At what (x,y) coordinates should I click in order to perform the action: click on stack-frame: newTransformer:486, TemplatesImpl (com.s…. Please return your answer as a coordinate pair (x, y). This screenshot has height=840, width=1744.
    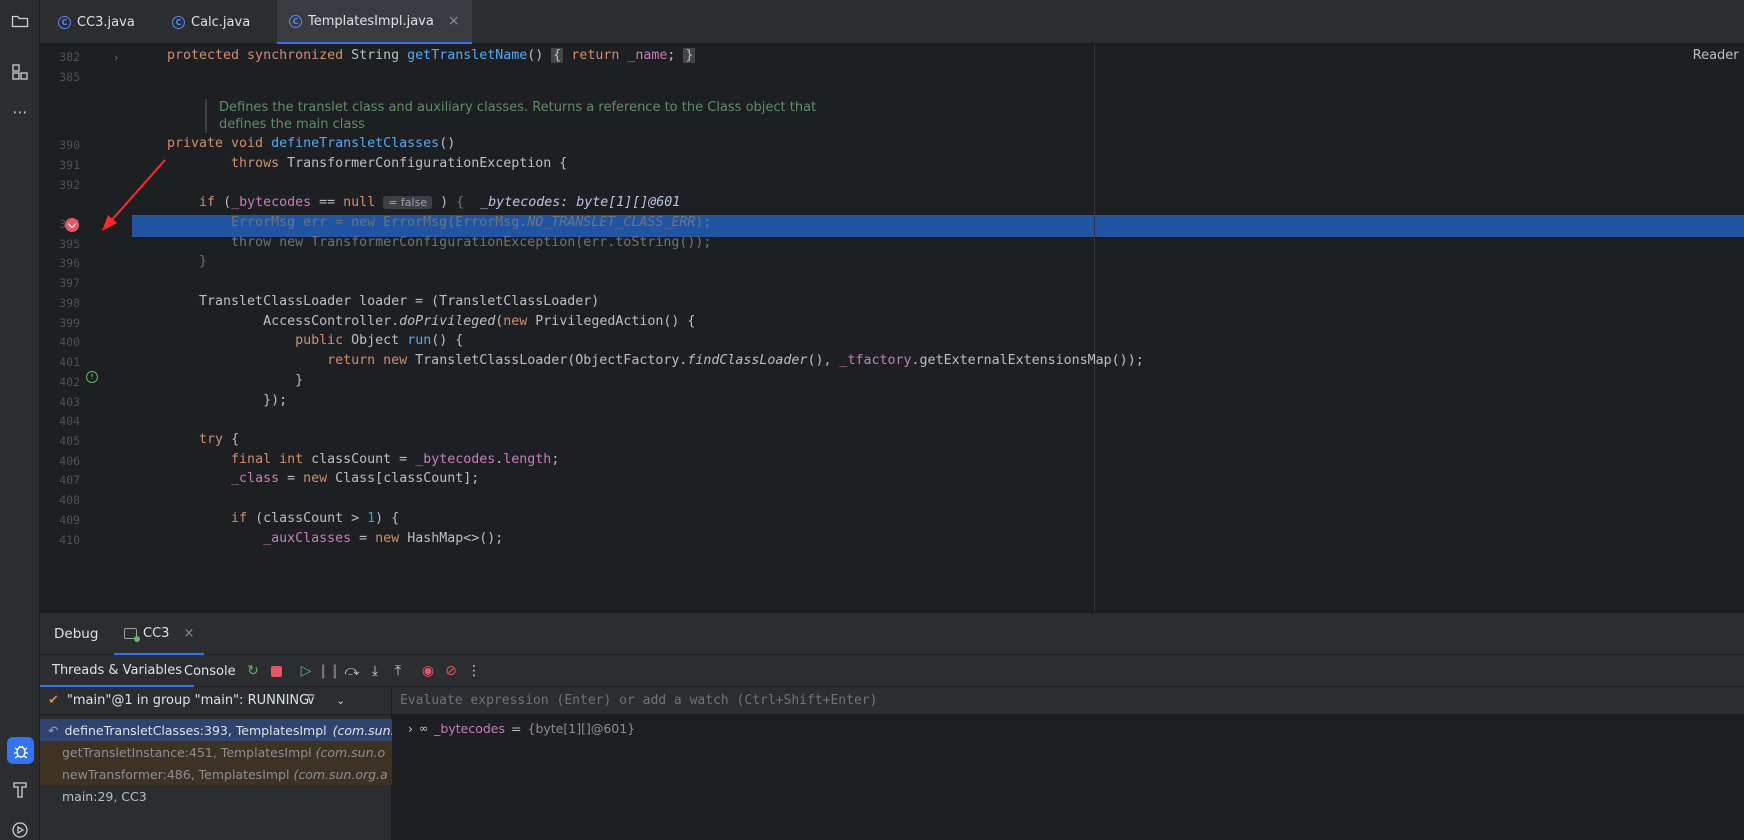
    Looking at the image, I should click on (216, 774).